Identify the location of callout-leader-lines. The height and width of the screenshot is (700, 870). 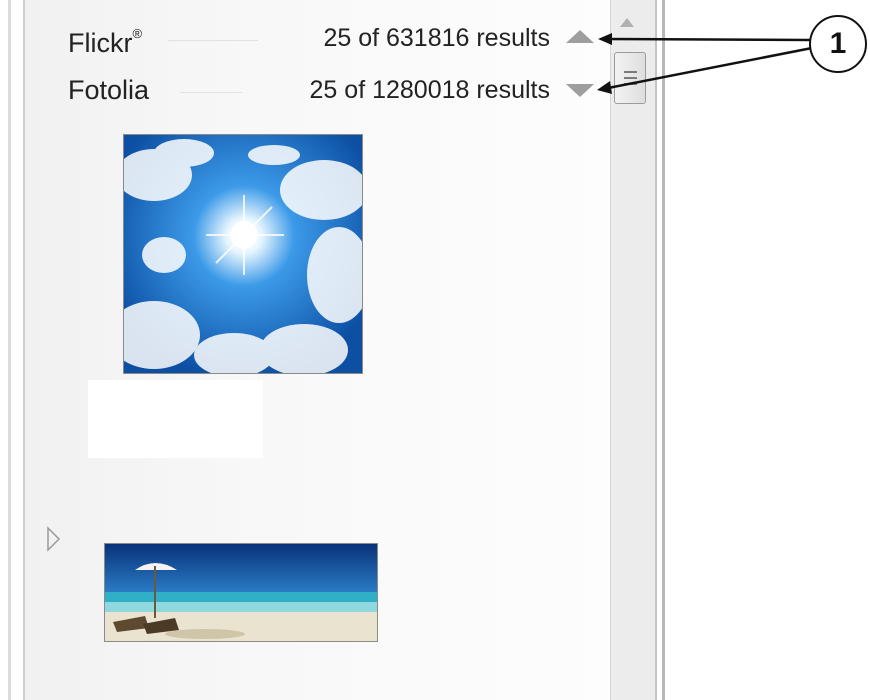
(705, 63).